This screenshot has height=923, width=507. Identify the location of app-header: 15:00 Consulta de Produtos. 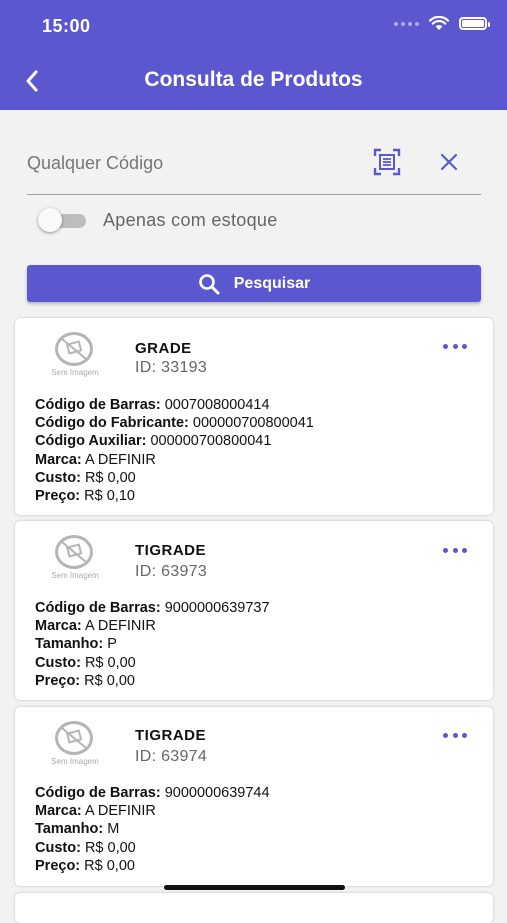
(253, 55).